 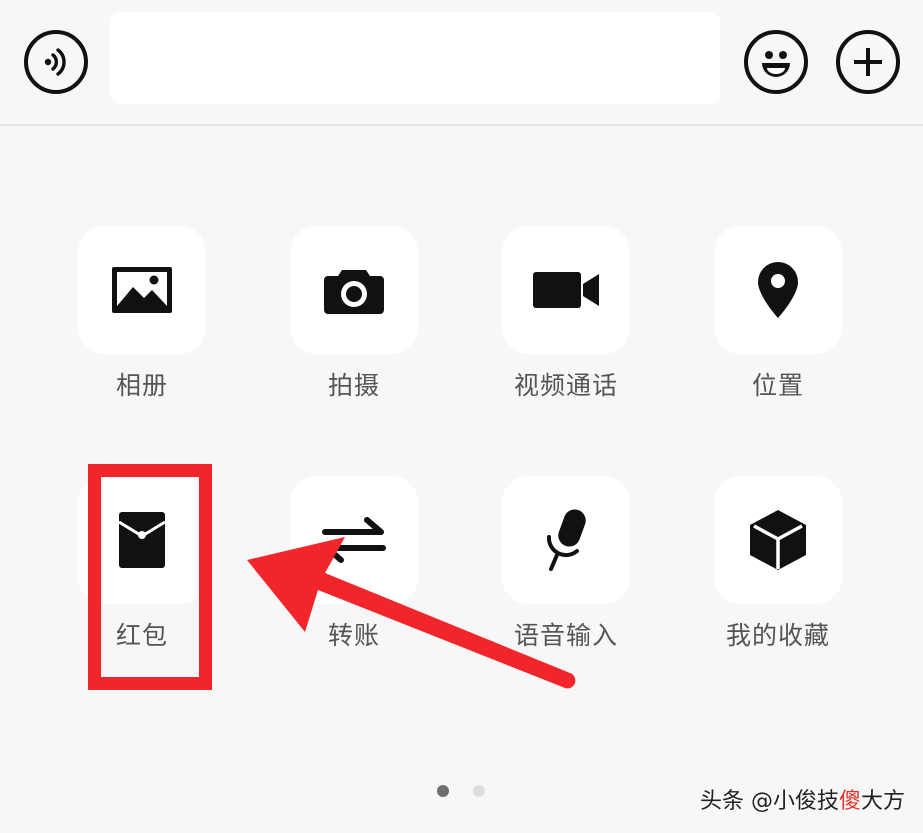 I want to click on panel-item-video-call: 视频通话, so click(x=566, y=313).